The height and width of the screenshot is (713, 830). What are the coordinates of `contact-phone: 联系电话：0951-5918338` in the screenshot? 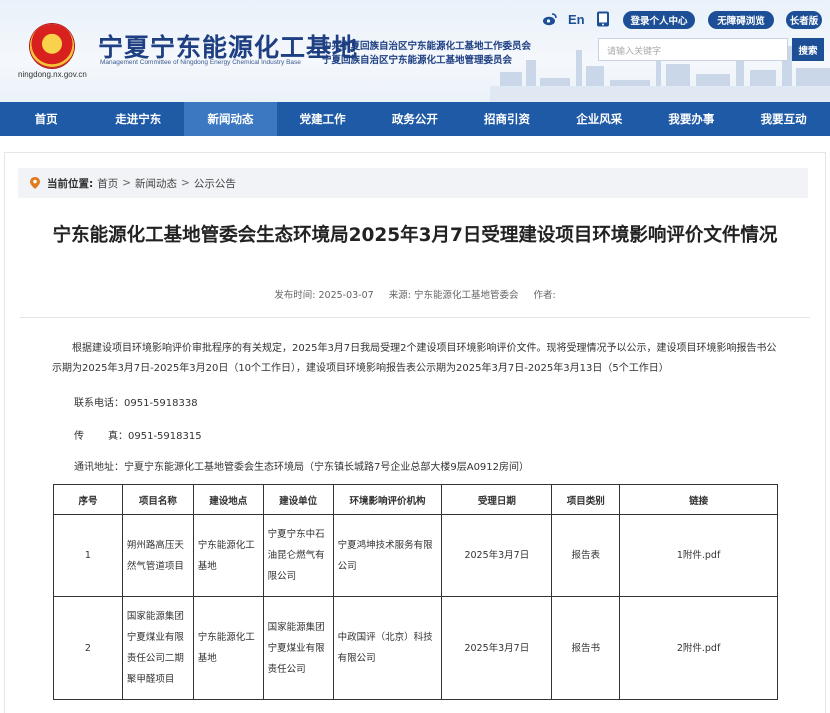 It's located at (136, 401).